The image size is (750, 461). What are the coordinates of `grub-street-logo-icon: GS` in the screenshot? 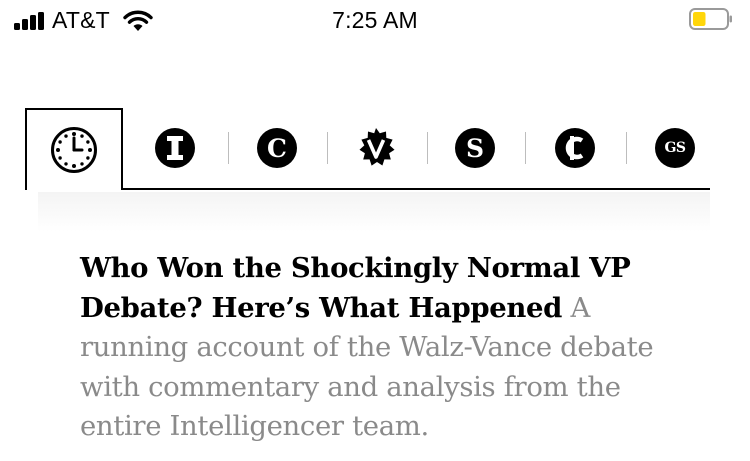 It's located at (675, 148).